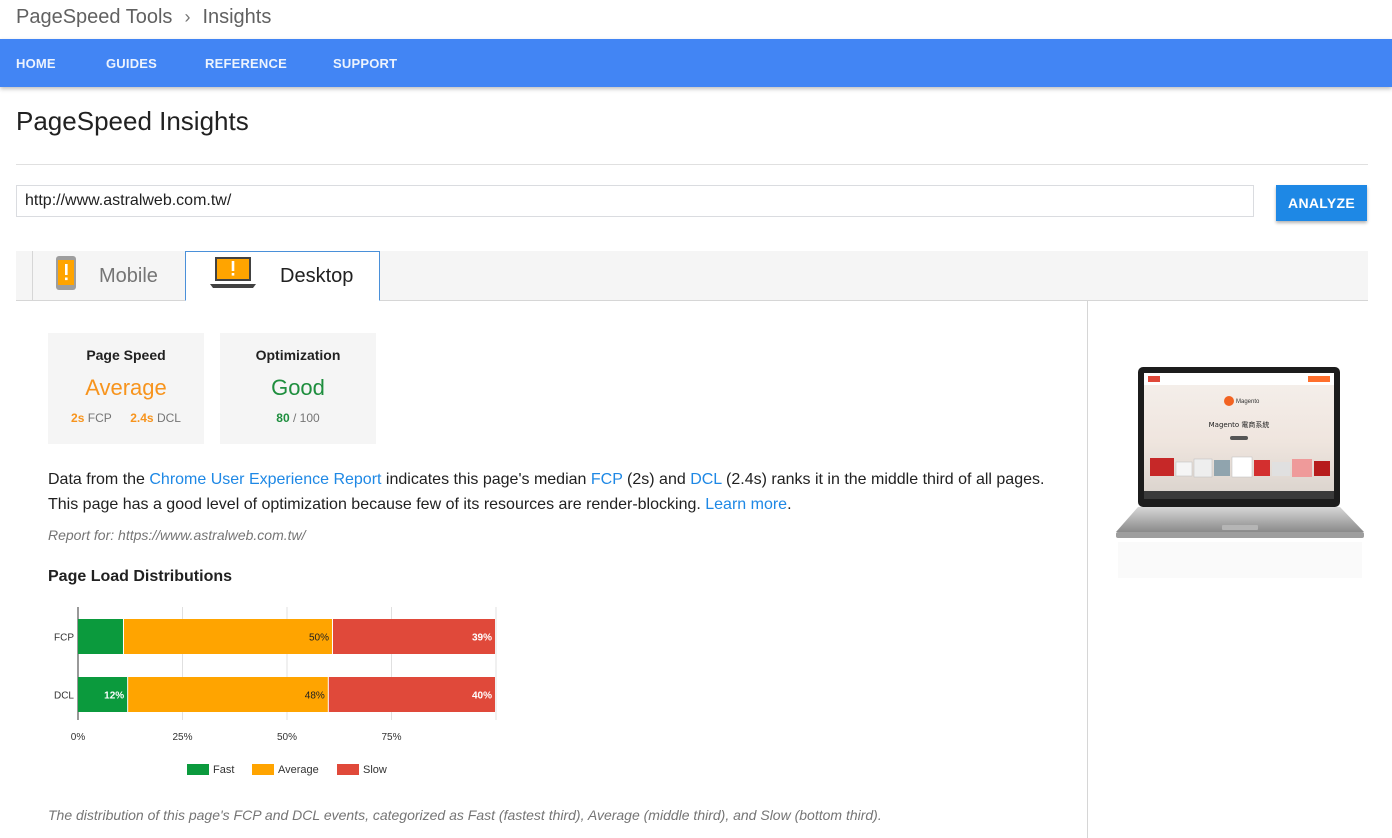 The width and height of the screenshot is (1392, 838). Describe the element at coordinates (78, 418) in the screenshot. I see `fcp-value: 2s` at that location.